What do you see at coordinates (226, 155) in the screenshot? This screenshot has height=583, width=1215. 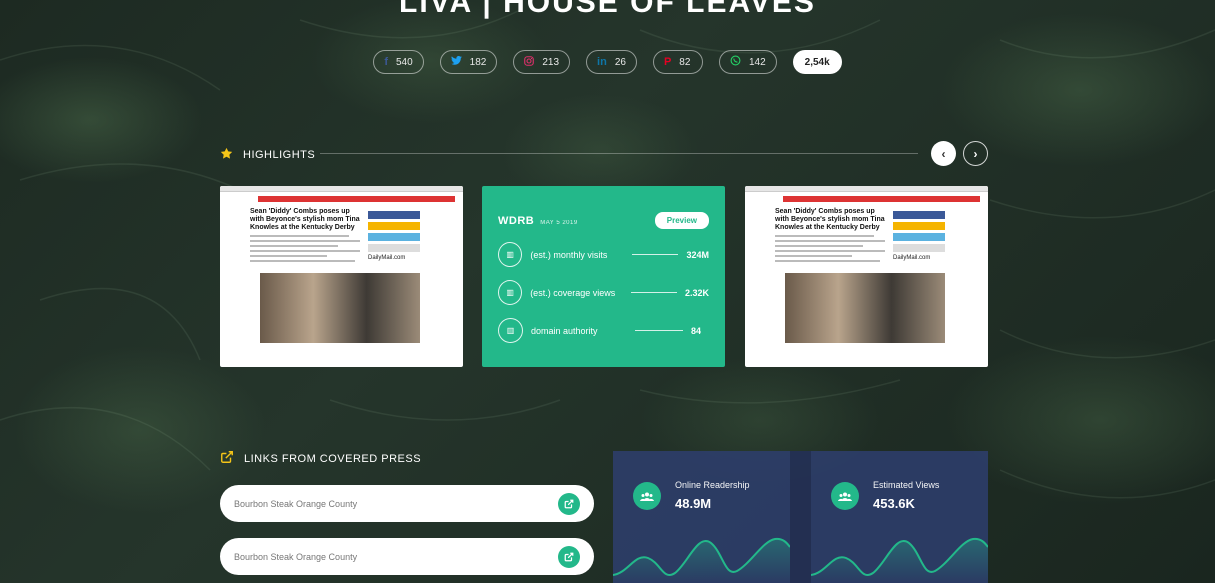 I see `star-icon` at bounding box center [226, 155].